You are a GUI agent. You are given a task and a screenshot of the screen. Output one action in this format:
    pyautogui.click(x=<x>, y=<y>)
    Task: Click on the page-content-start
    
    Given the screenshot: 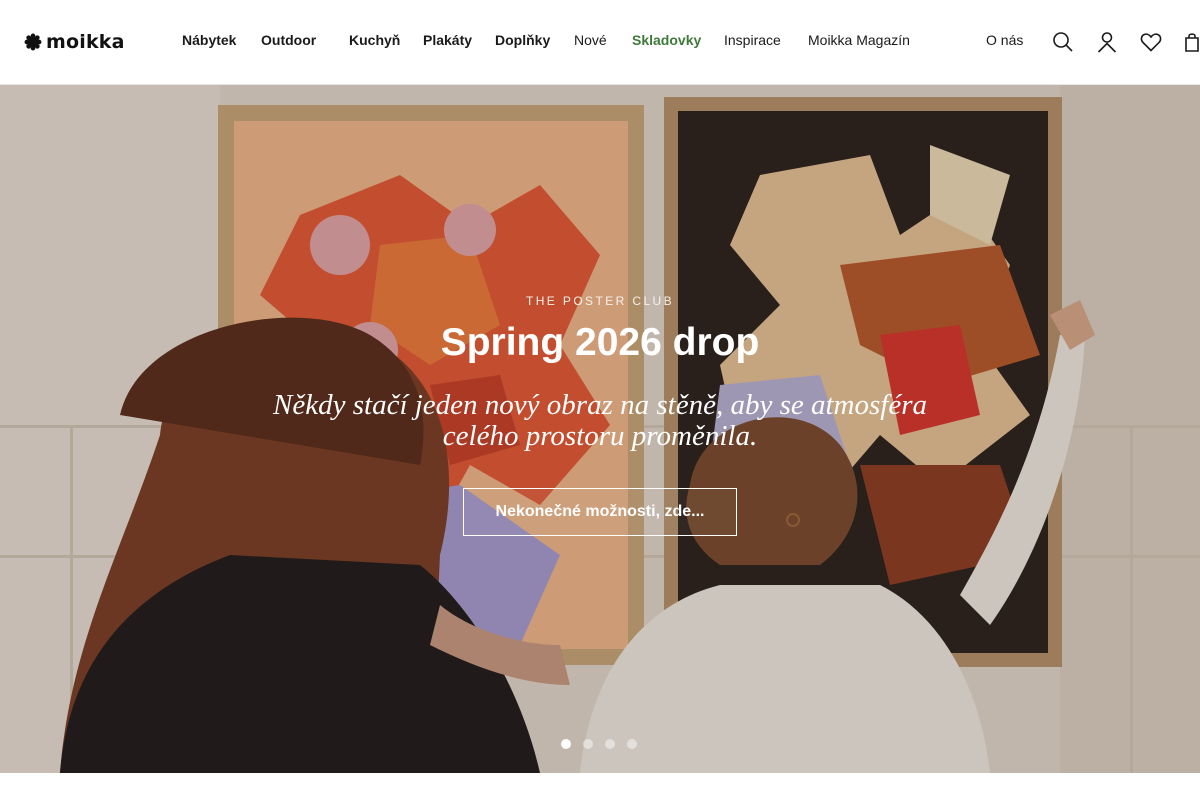 What is the action you would take?
    pyautogui.click(x=600, y=786)
    